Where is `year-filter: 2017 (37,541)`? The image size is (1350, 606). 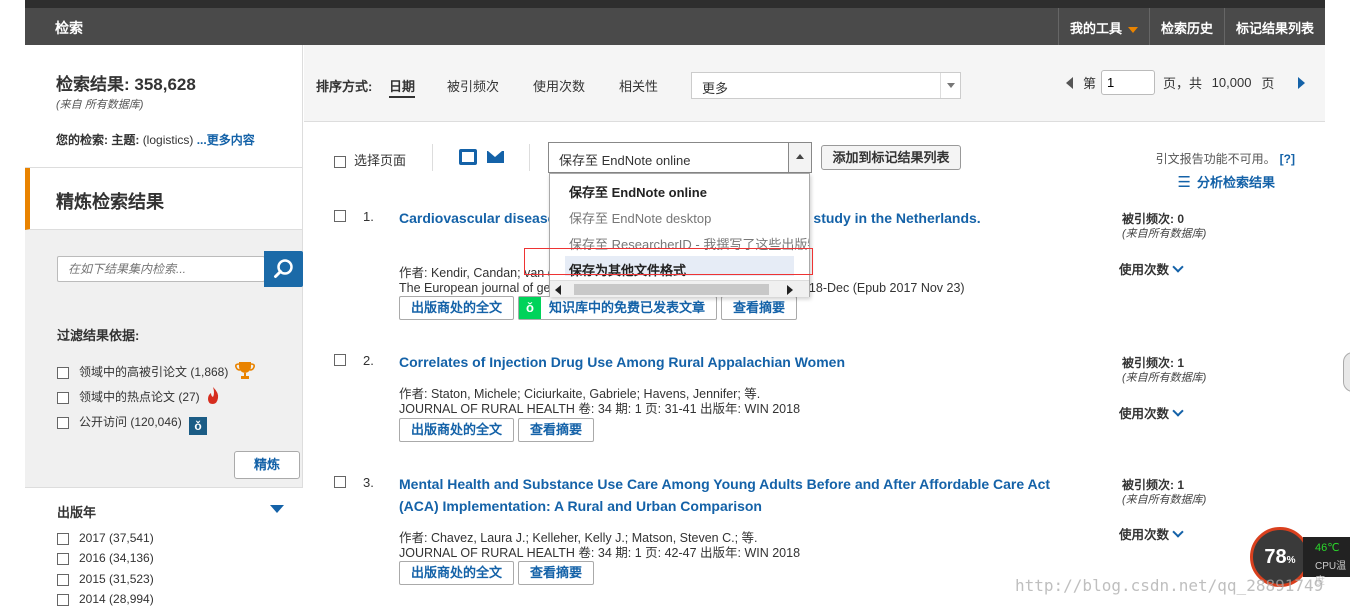
year-filter: 2017 (37,541) is located at coordinates (105, 538).